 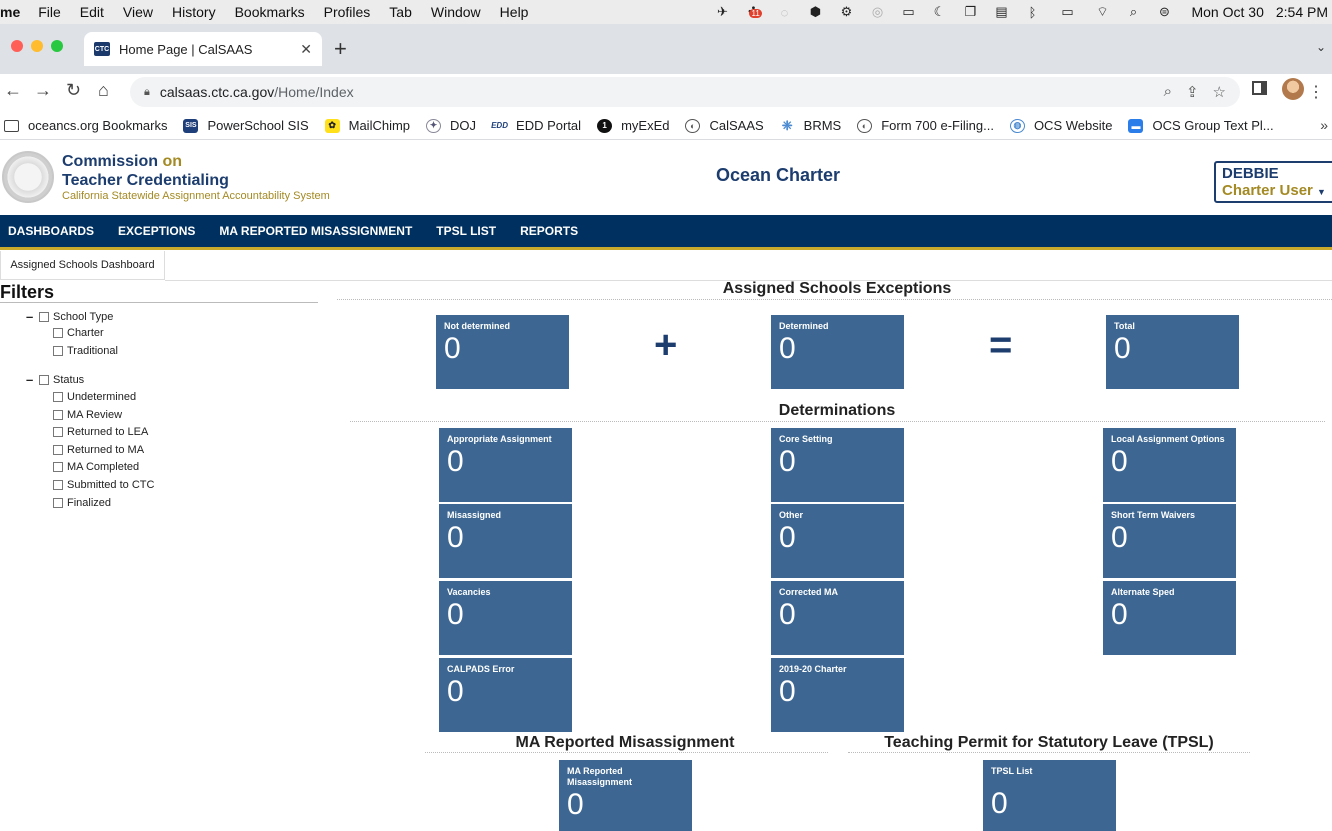 What do you see at coordinates (815, 11) in the screenshot?
I see `shield-status-icon: ⬢` at bounding box center [815, 11].